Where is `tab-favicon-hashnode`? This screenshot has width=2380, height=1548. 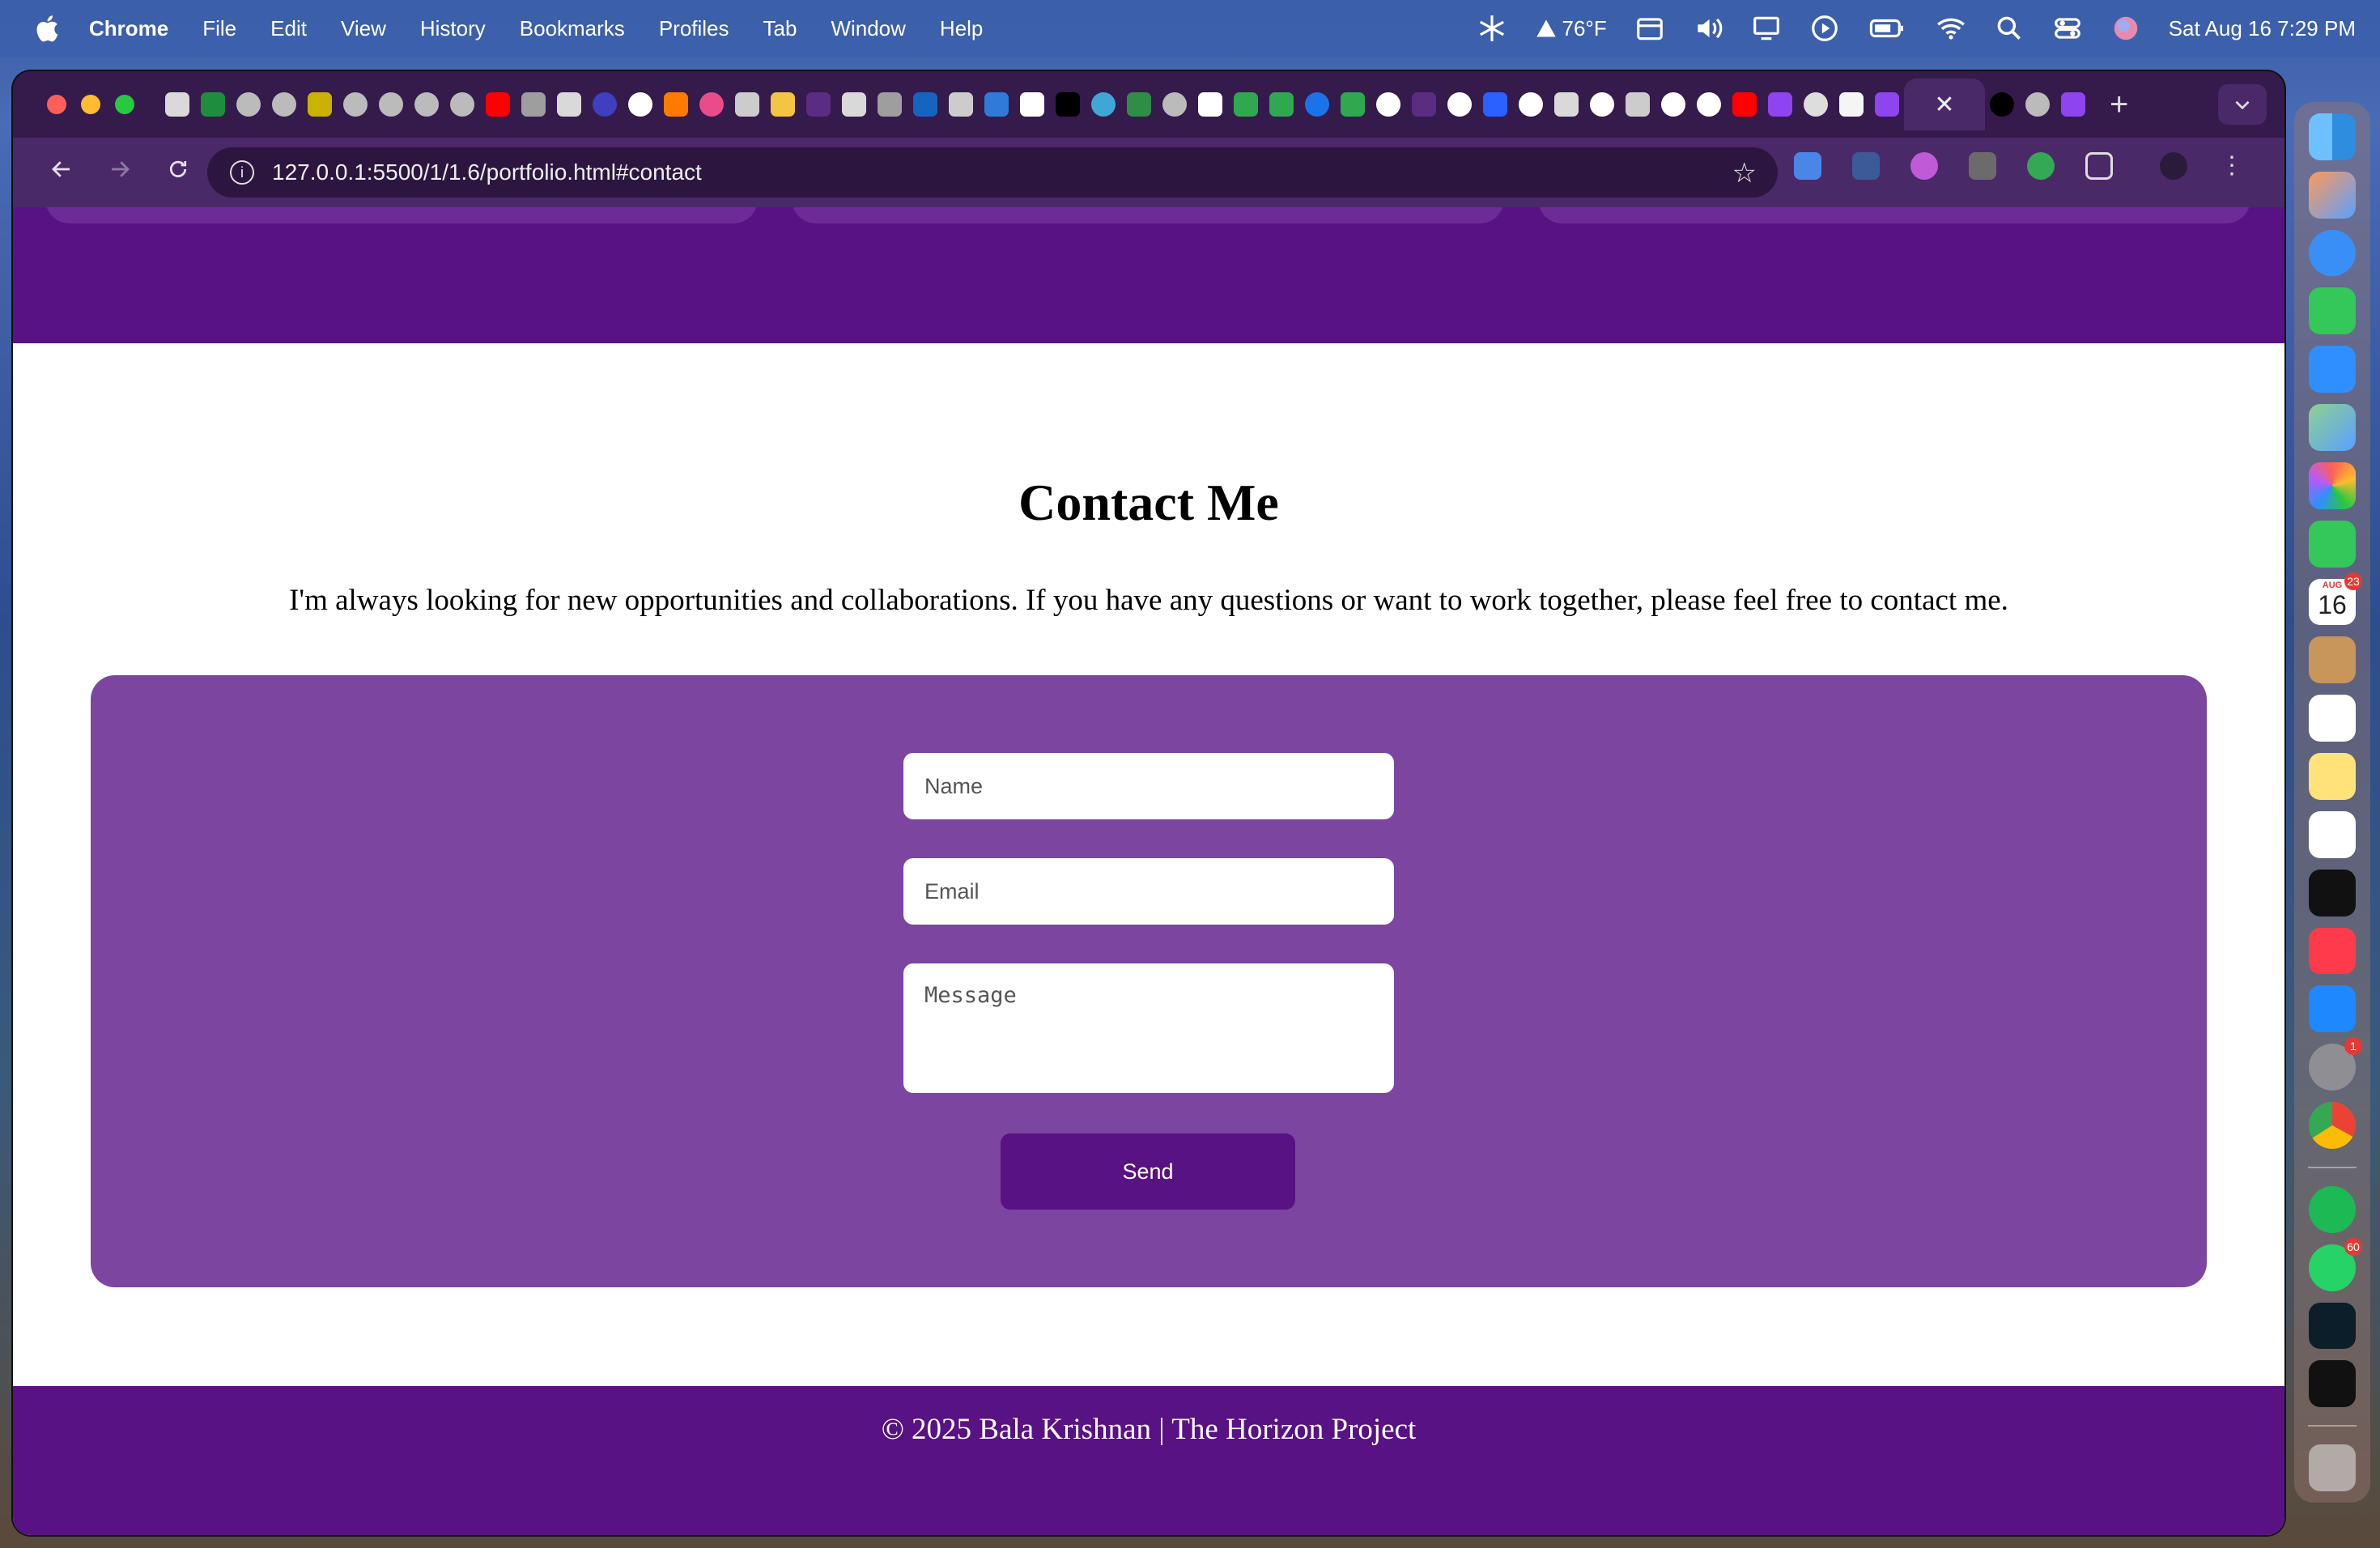 tab-favicon-hashnode is located at coordinates (1495, 105).